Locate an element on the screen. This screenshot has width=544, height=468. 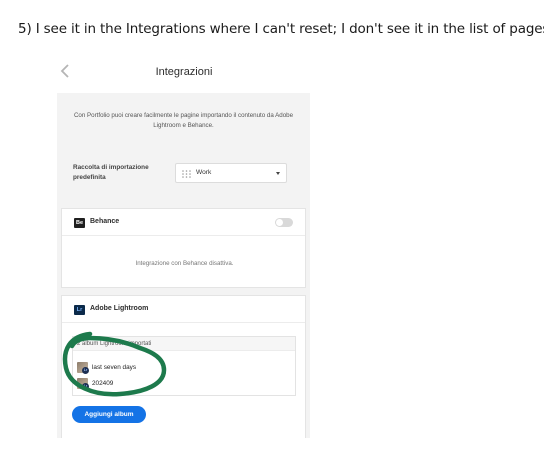
behance-status-text: Integrazione con Behance disattiva. is located at coordinates (184, 263).